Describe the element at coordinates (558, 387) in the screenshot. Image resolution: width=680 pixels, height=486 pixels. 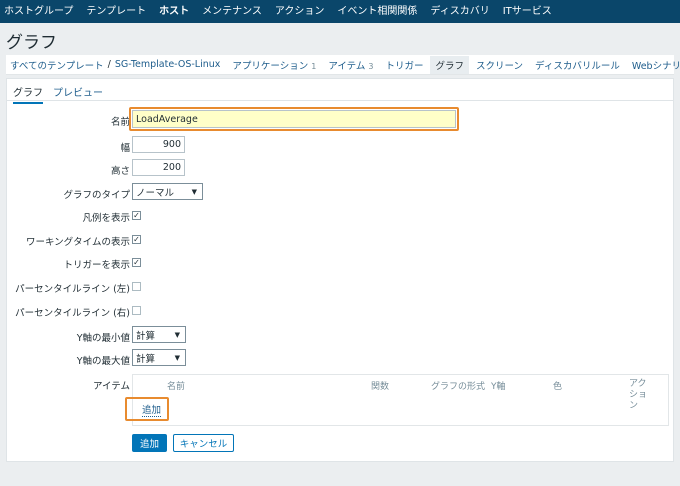
I see `col-header-color: 色` at that location.